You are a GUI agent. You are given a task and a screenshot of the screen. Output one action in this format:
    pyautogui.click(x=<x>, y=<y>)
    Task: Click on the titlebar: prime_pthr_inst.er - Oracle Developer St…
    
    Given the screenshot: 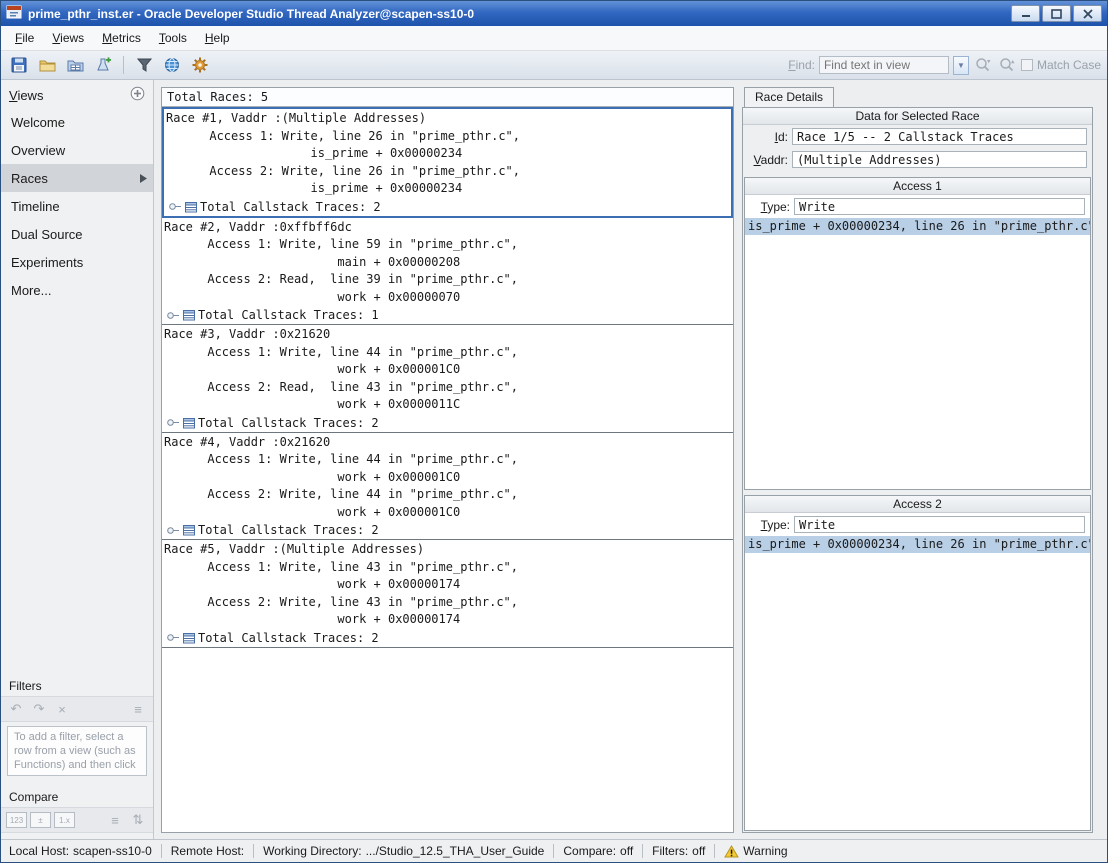 What is the action you would take?
    pyautogui.click(x=554, y=13)
    